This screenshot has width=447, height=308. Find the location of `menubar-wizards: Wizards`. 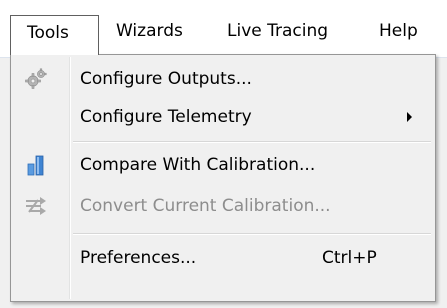

menubar-wizards: Wizards is located at coordinates (149, 32).